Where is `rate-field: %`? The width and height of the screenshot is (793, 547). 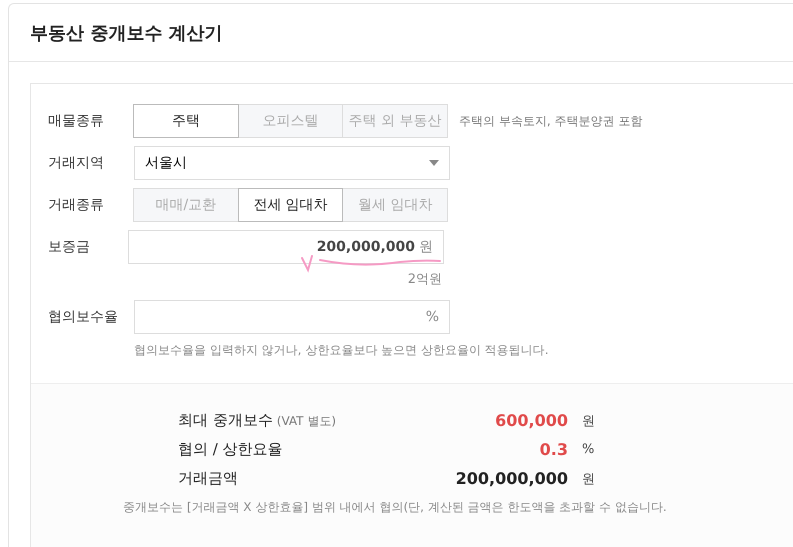 rate-field: % is located at coordinates (292, 317).